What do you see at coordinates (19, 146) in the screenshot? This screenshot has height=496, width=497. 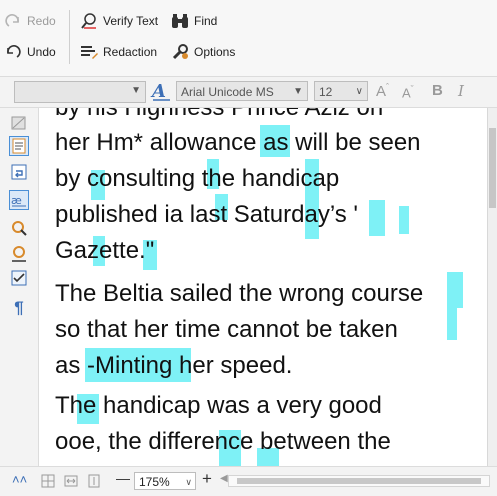 I see `text-edit-tool-icon` at bounding box center [19, 146].